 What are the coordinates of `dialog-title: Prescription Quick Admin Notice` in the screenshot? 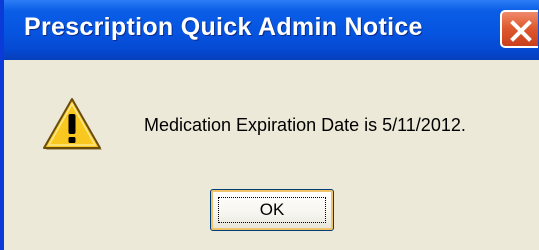 It's located at (223, 27).